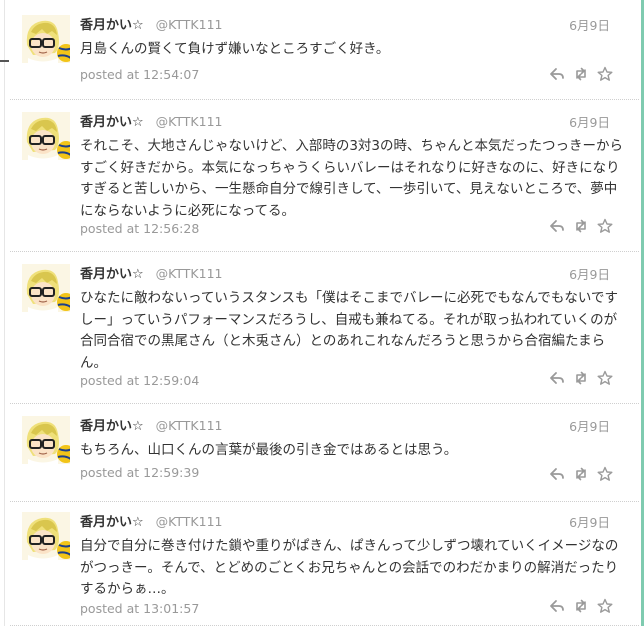 The width and height of the screenshot is (644, 626). I want to click on left-rail-marker, so click(4, 61).